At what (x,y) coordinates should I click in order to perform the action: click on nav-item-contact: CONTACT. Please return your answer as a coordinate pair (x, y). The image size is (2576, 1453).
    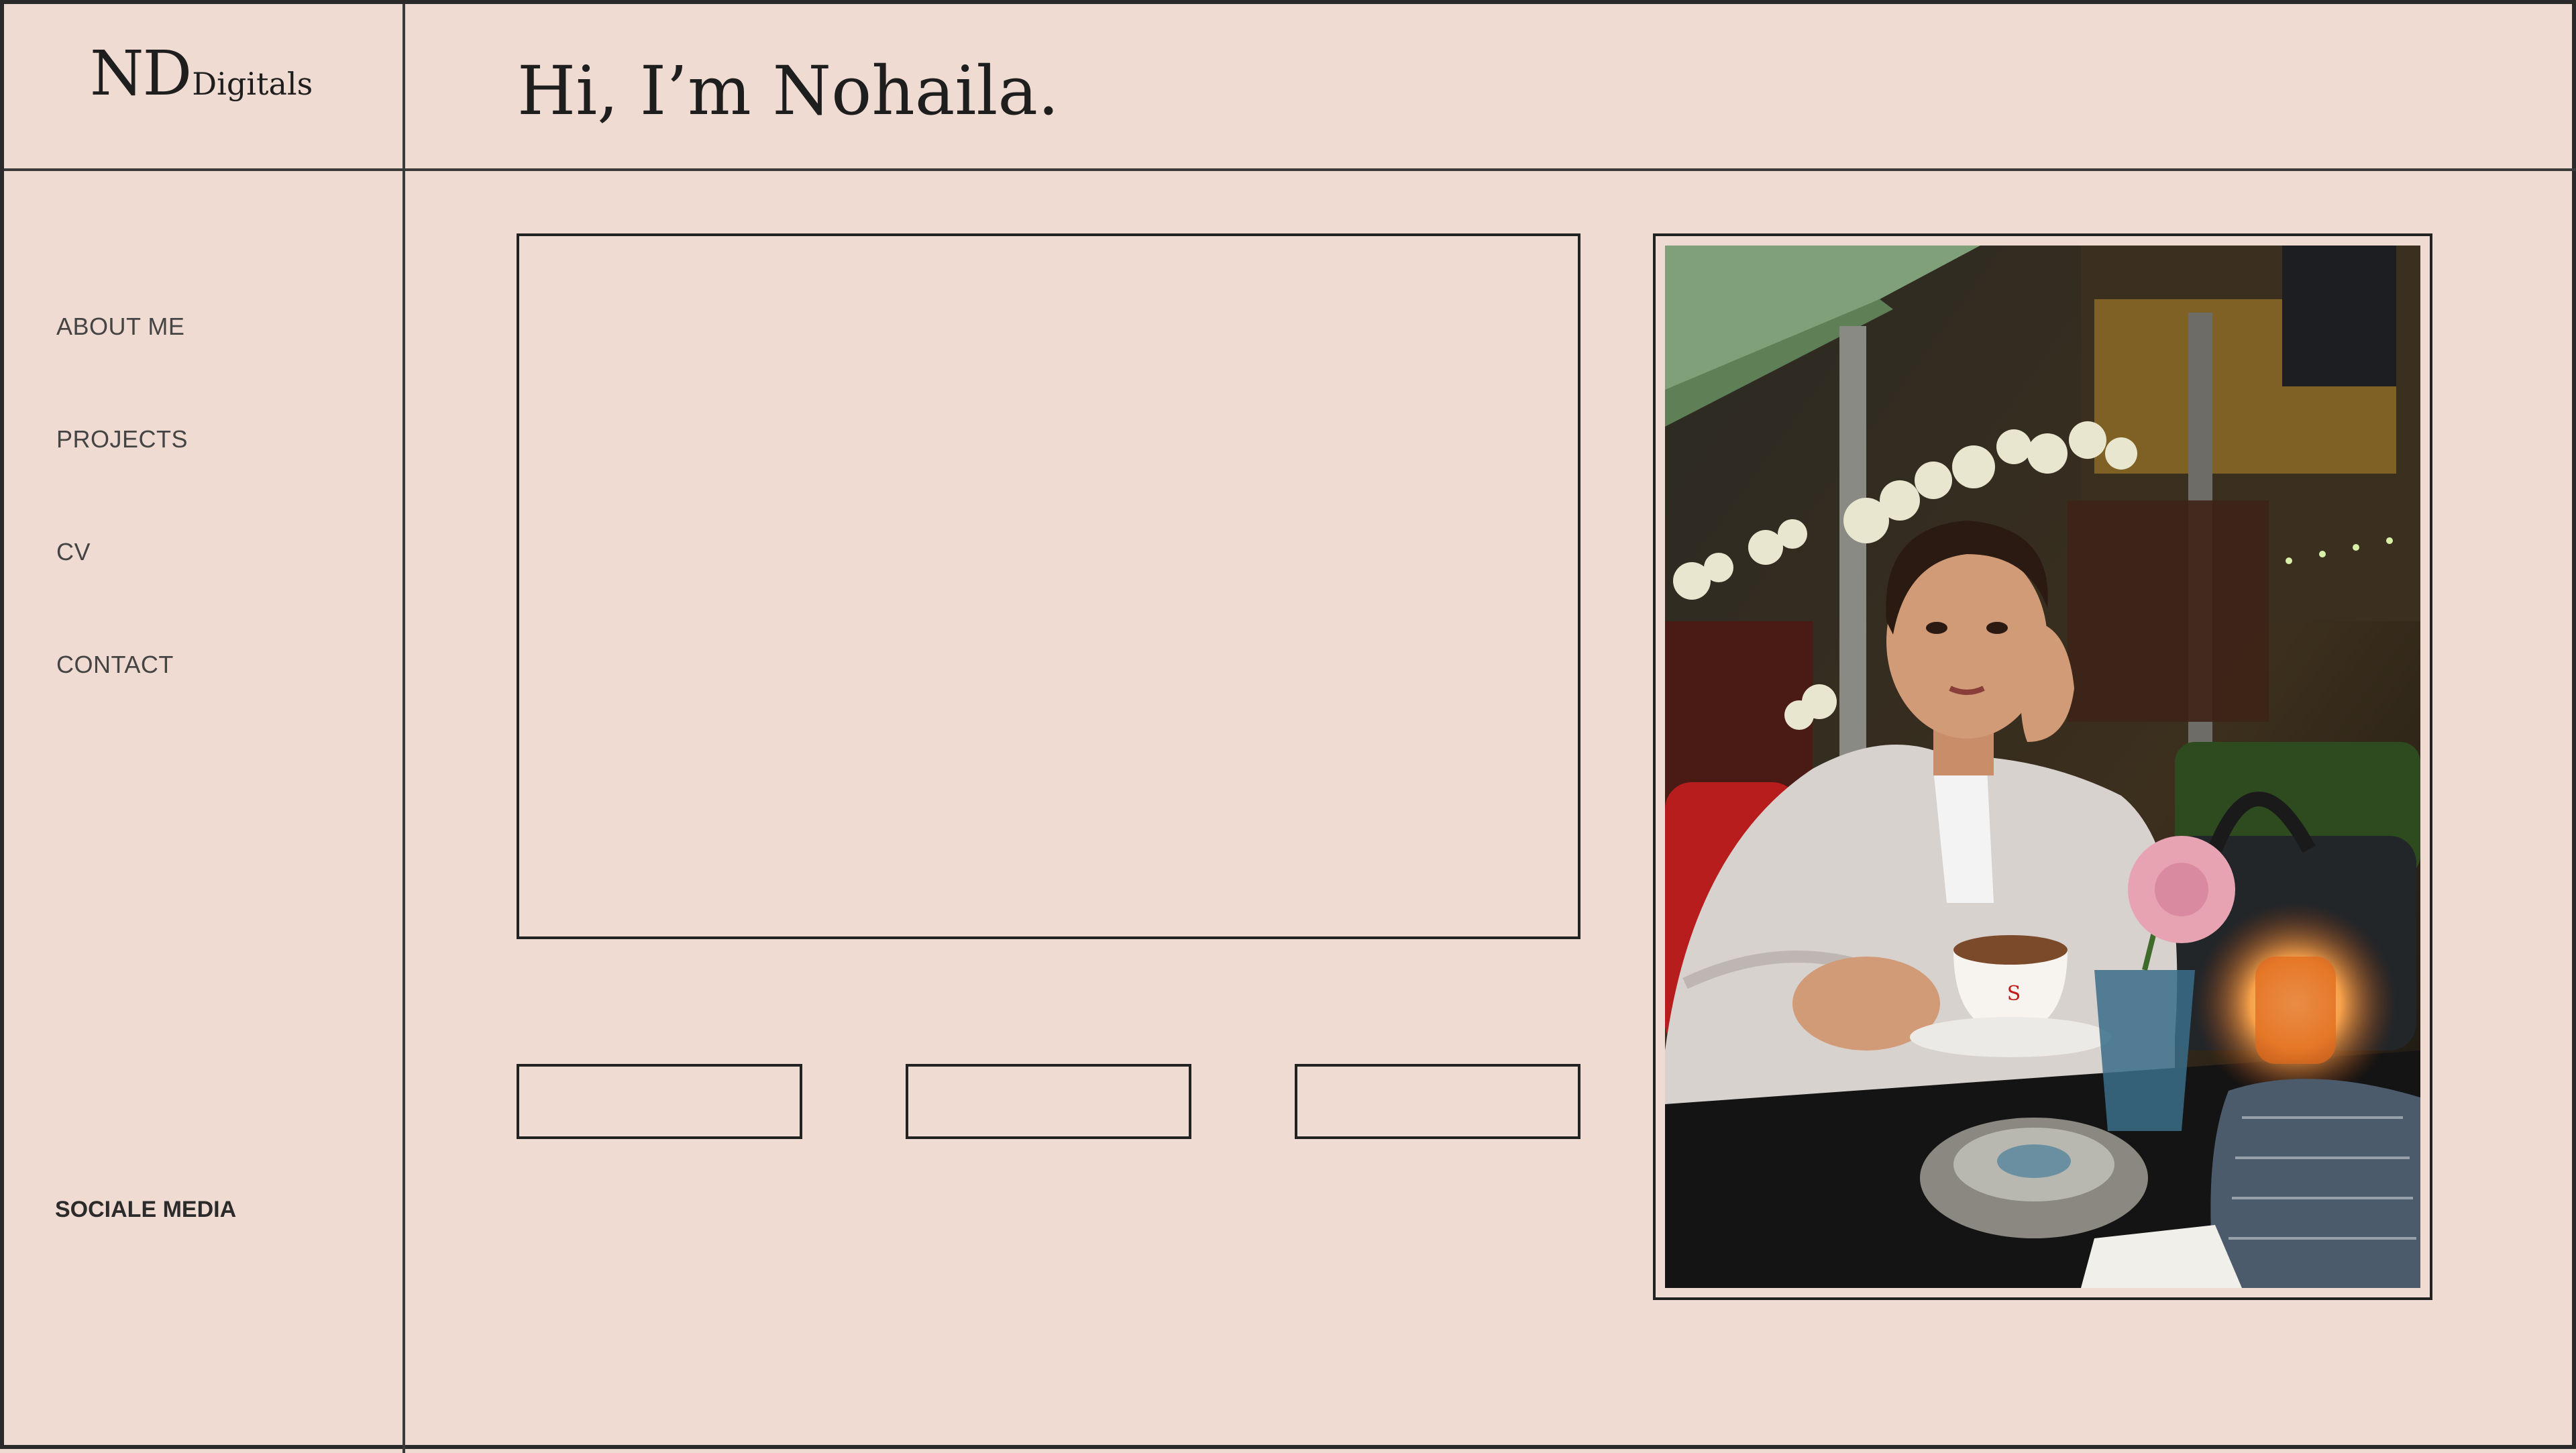
    Looking at the image, I should click on (115, 665).